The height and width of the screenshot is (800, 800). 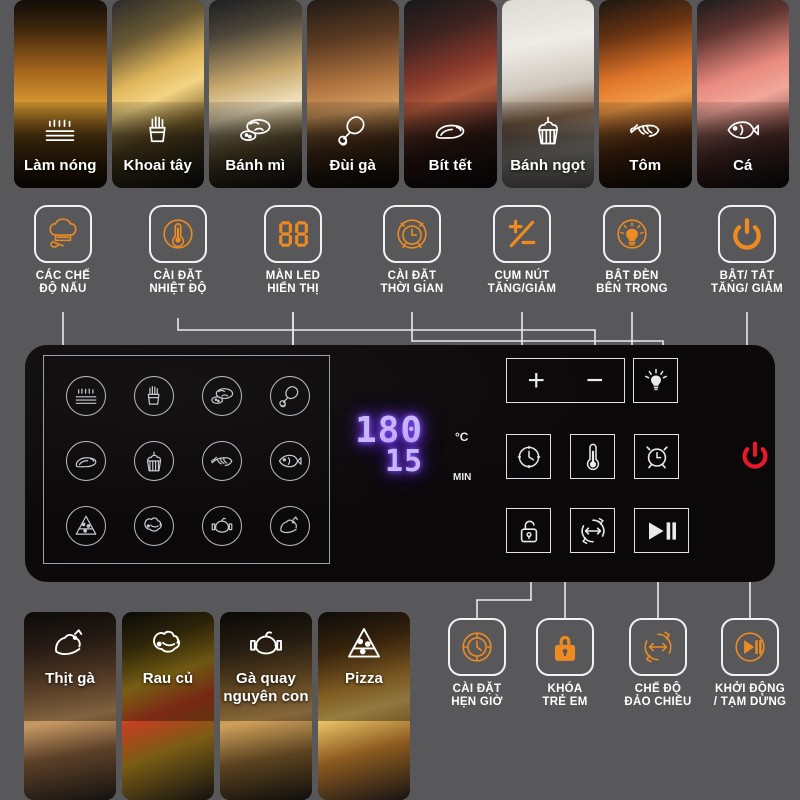 I want to click on plus-minus-key: + −, so click(x=565, y=380).